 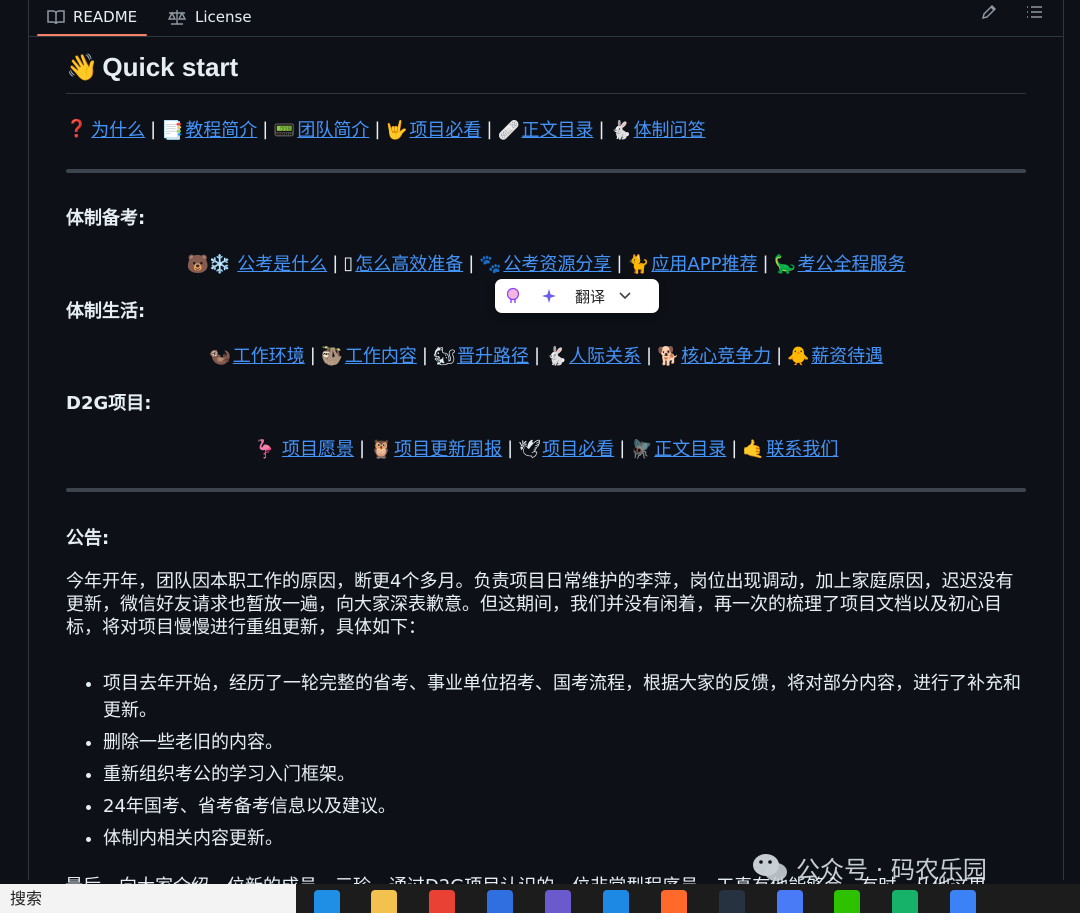 What do you see at coordinates (891, 870) in the screenshot?
I see `watermark-text: 公众号 · 码农乐园` at bounding box center [891, 870].